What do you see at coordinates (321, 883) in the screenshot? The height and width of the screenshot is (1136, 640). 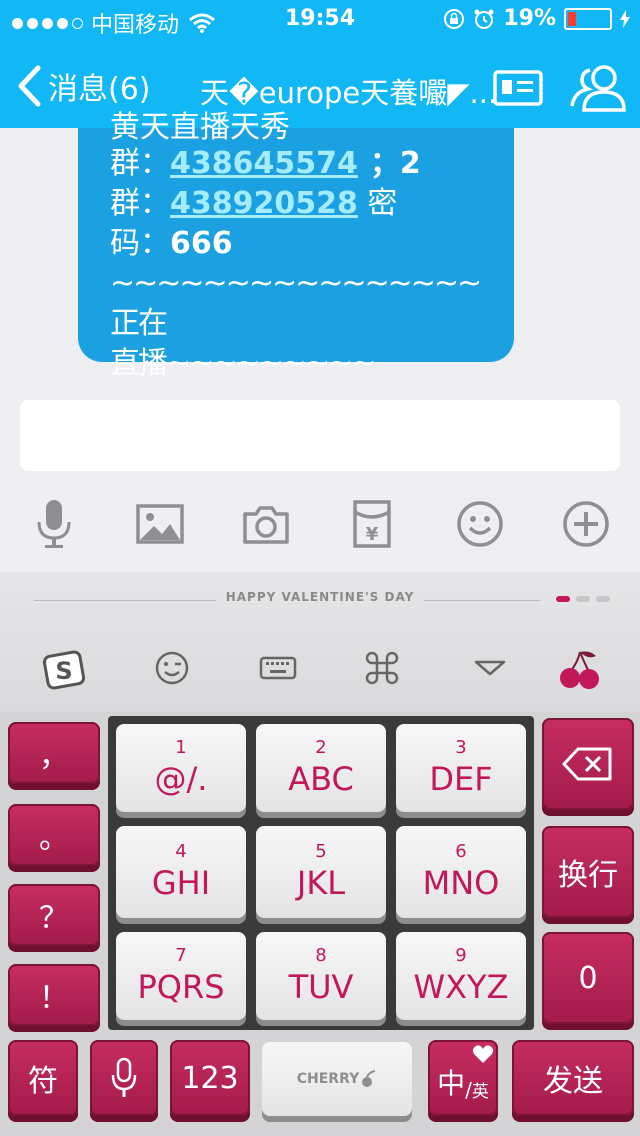 I see `key-label: JKL` at bounding box center [321, 883].